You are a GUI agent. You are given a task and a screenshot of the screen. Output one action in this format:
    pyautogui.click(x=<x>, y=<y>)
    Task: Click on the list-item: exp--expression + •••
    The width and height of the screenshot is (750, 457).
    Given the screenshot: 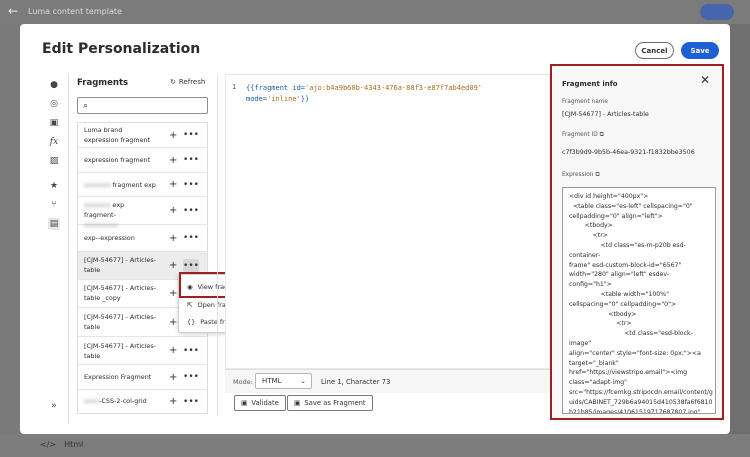 What is the action you would take?
    pyautogui.click(x=142, y=238)
    